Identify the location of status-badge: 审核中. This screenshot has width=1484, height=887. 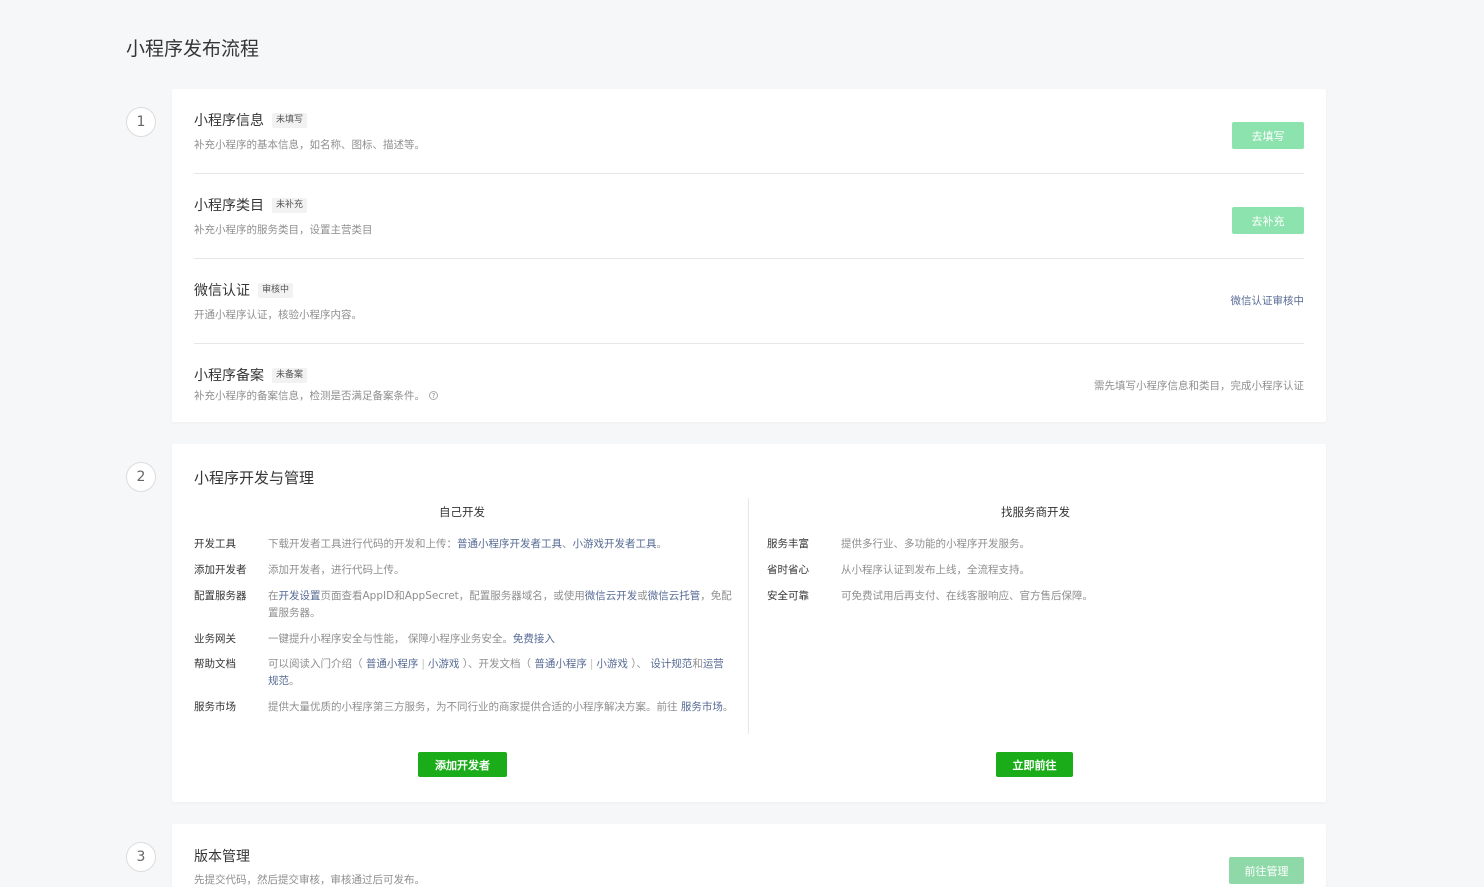
(276, 290).